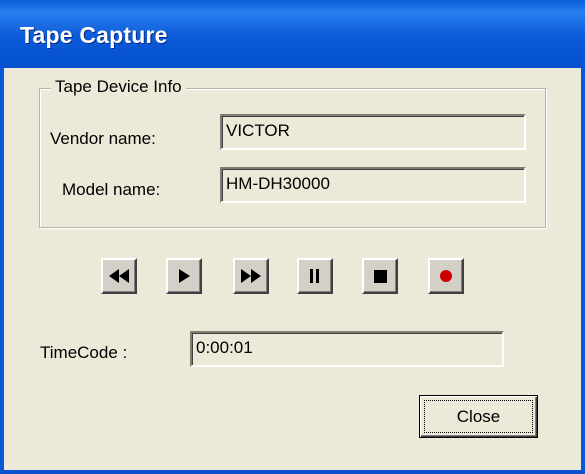 Image resolution: width=585 pixels, height=474 pixels. I want to click on vendor-name-label: Vendor name:, so click(103, 138).